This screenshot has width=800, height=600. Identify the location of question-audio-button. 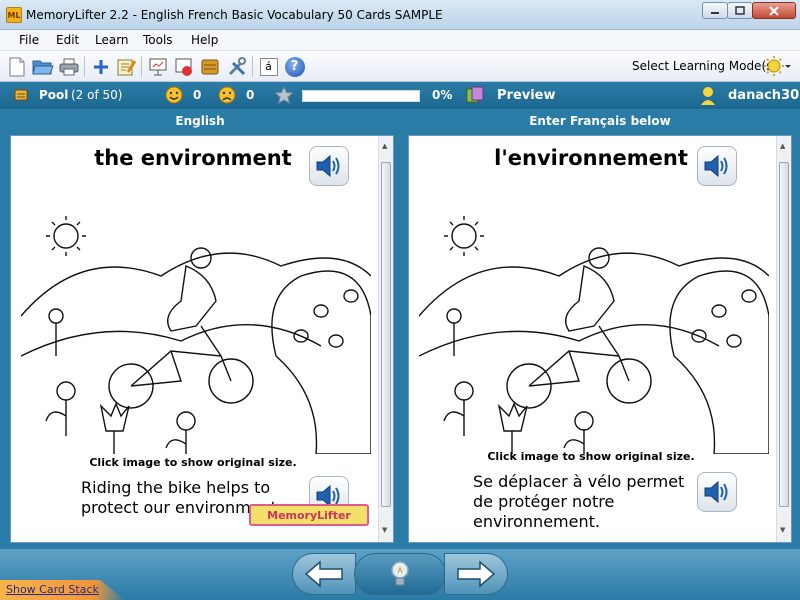
(329, 166).